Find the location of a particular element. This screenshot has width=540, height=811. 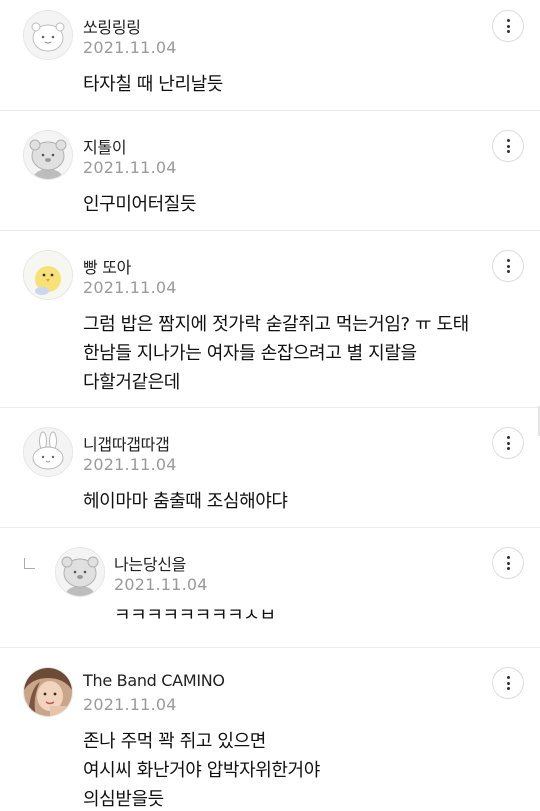

comment-text: 헤이마마 춤출때 조심해야댜 is located at coordinates (185, 501).